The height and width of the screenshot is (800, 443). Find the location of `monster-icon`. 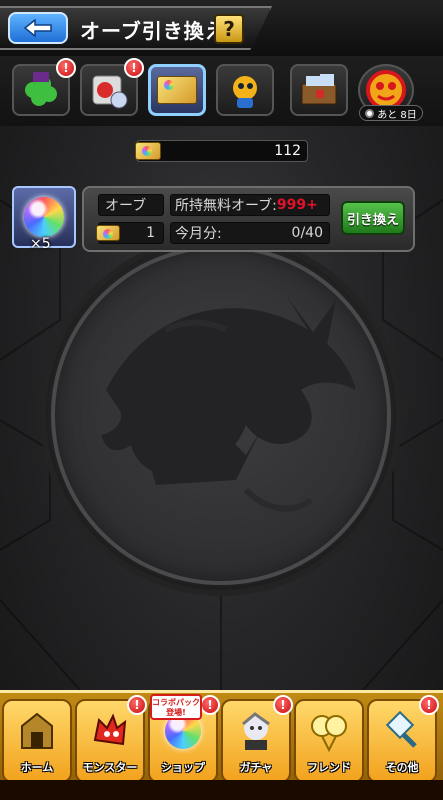

monster-icon is located at coordinates (110, 731).